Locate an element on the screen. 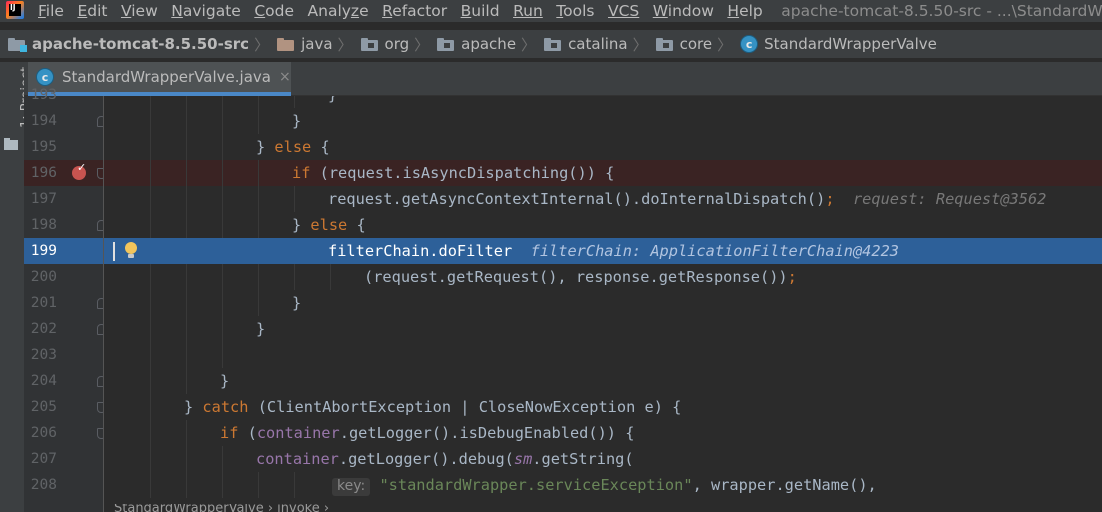 The width and height of the screenshot is (1102, 512). gutter-line: 203 is located at coordinates (64, 355).